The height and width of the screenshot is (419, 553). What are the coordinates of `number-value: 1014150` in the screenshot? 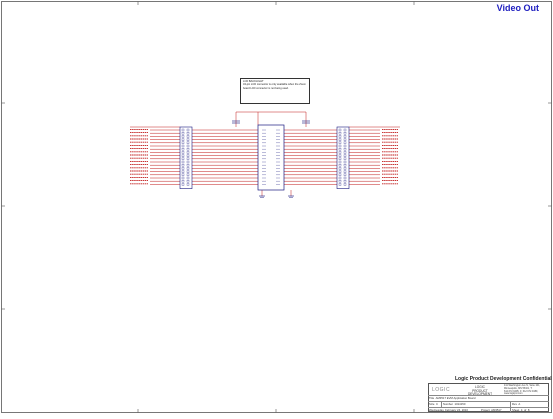 It's located at (460, 404).